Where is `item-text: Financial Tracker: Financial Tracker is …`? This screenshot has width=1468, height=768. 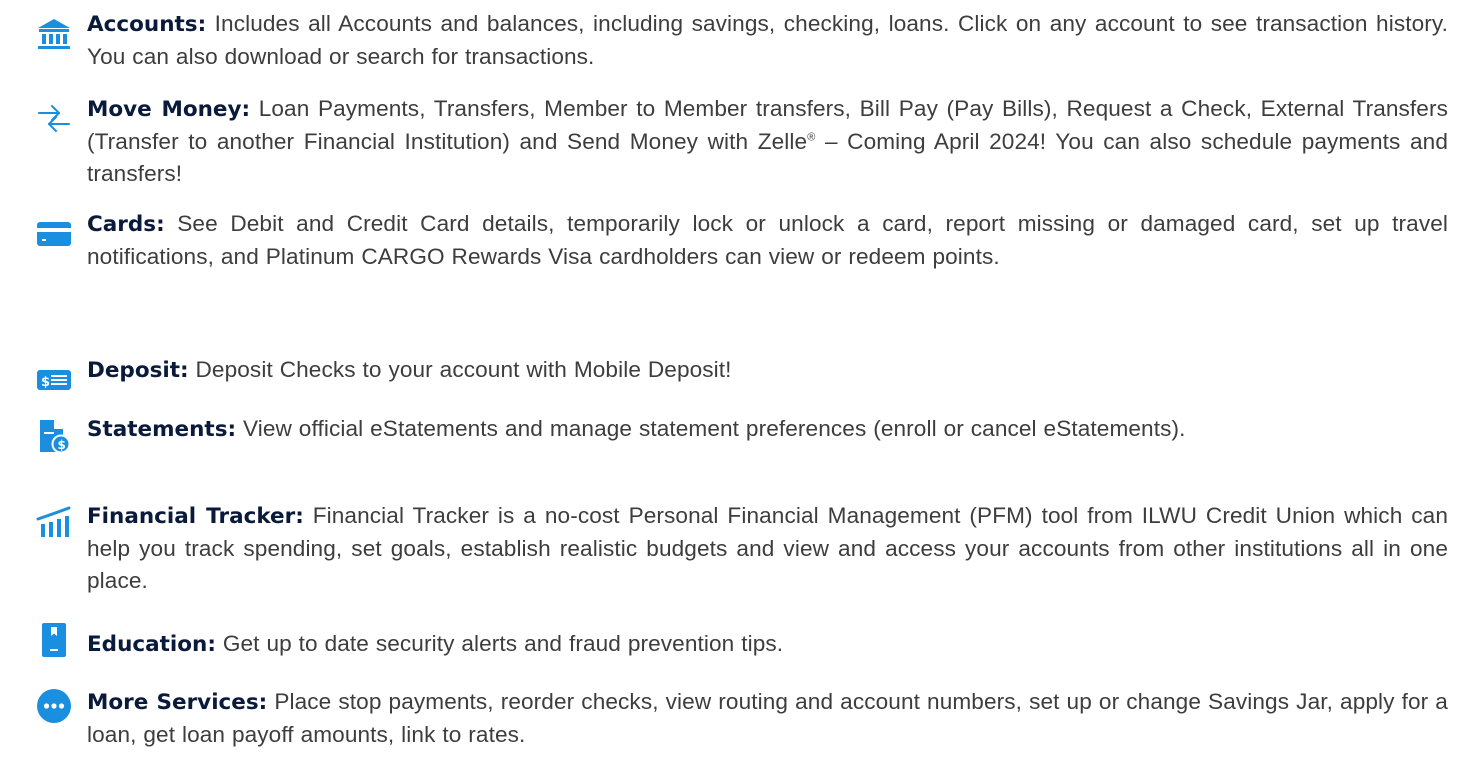 item-text: Financial Tracker: Financial Tracker is … is located at coordinates (767, 548).